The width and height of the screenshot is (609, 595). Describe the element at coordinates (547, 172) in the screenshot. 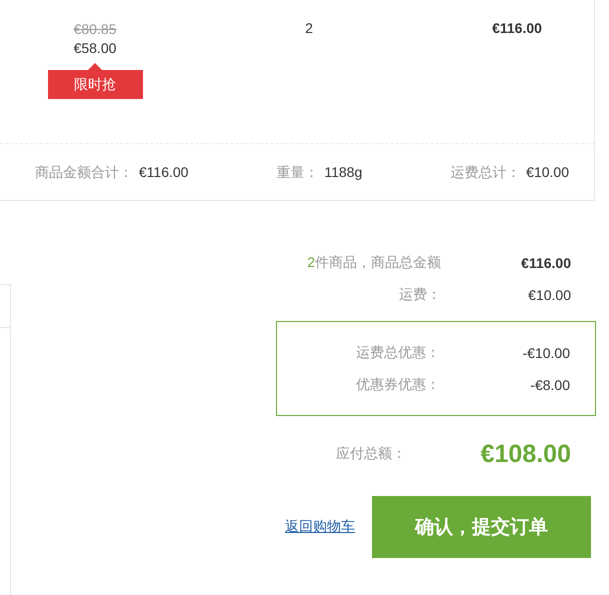

I see `total-value: €10.00` at that location.